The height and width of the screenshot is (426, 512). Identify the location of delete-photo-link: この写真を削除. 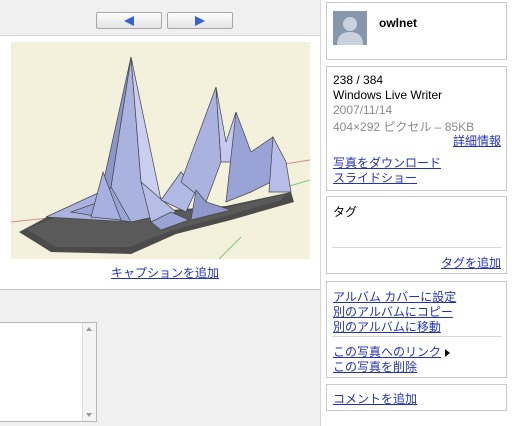
(375, 366).